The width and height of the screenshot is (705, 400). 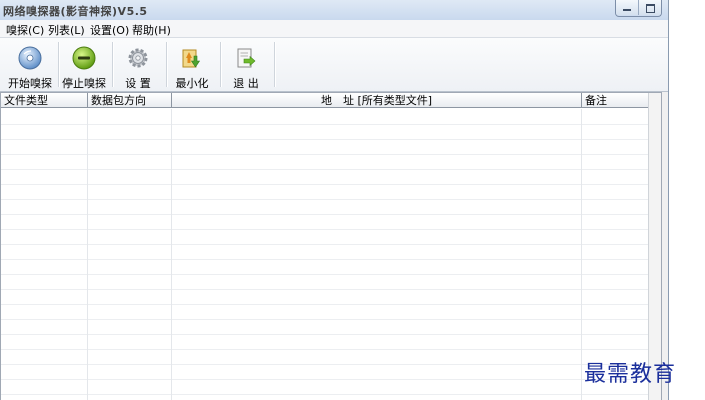 I want to click on window-controls, so click(x=638, y=8).